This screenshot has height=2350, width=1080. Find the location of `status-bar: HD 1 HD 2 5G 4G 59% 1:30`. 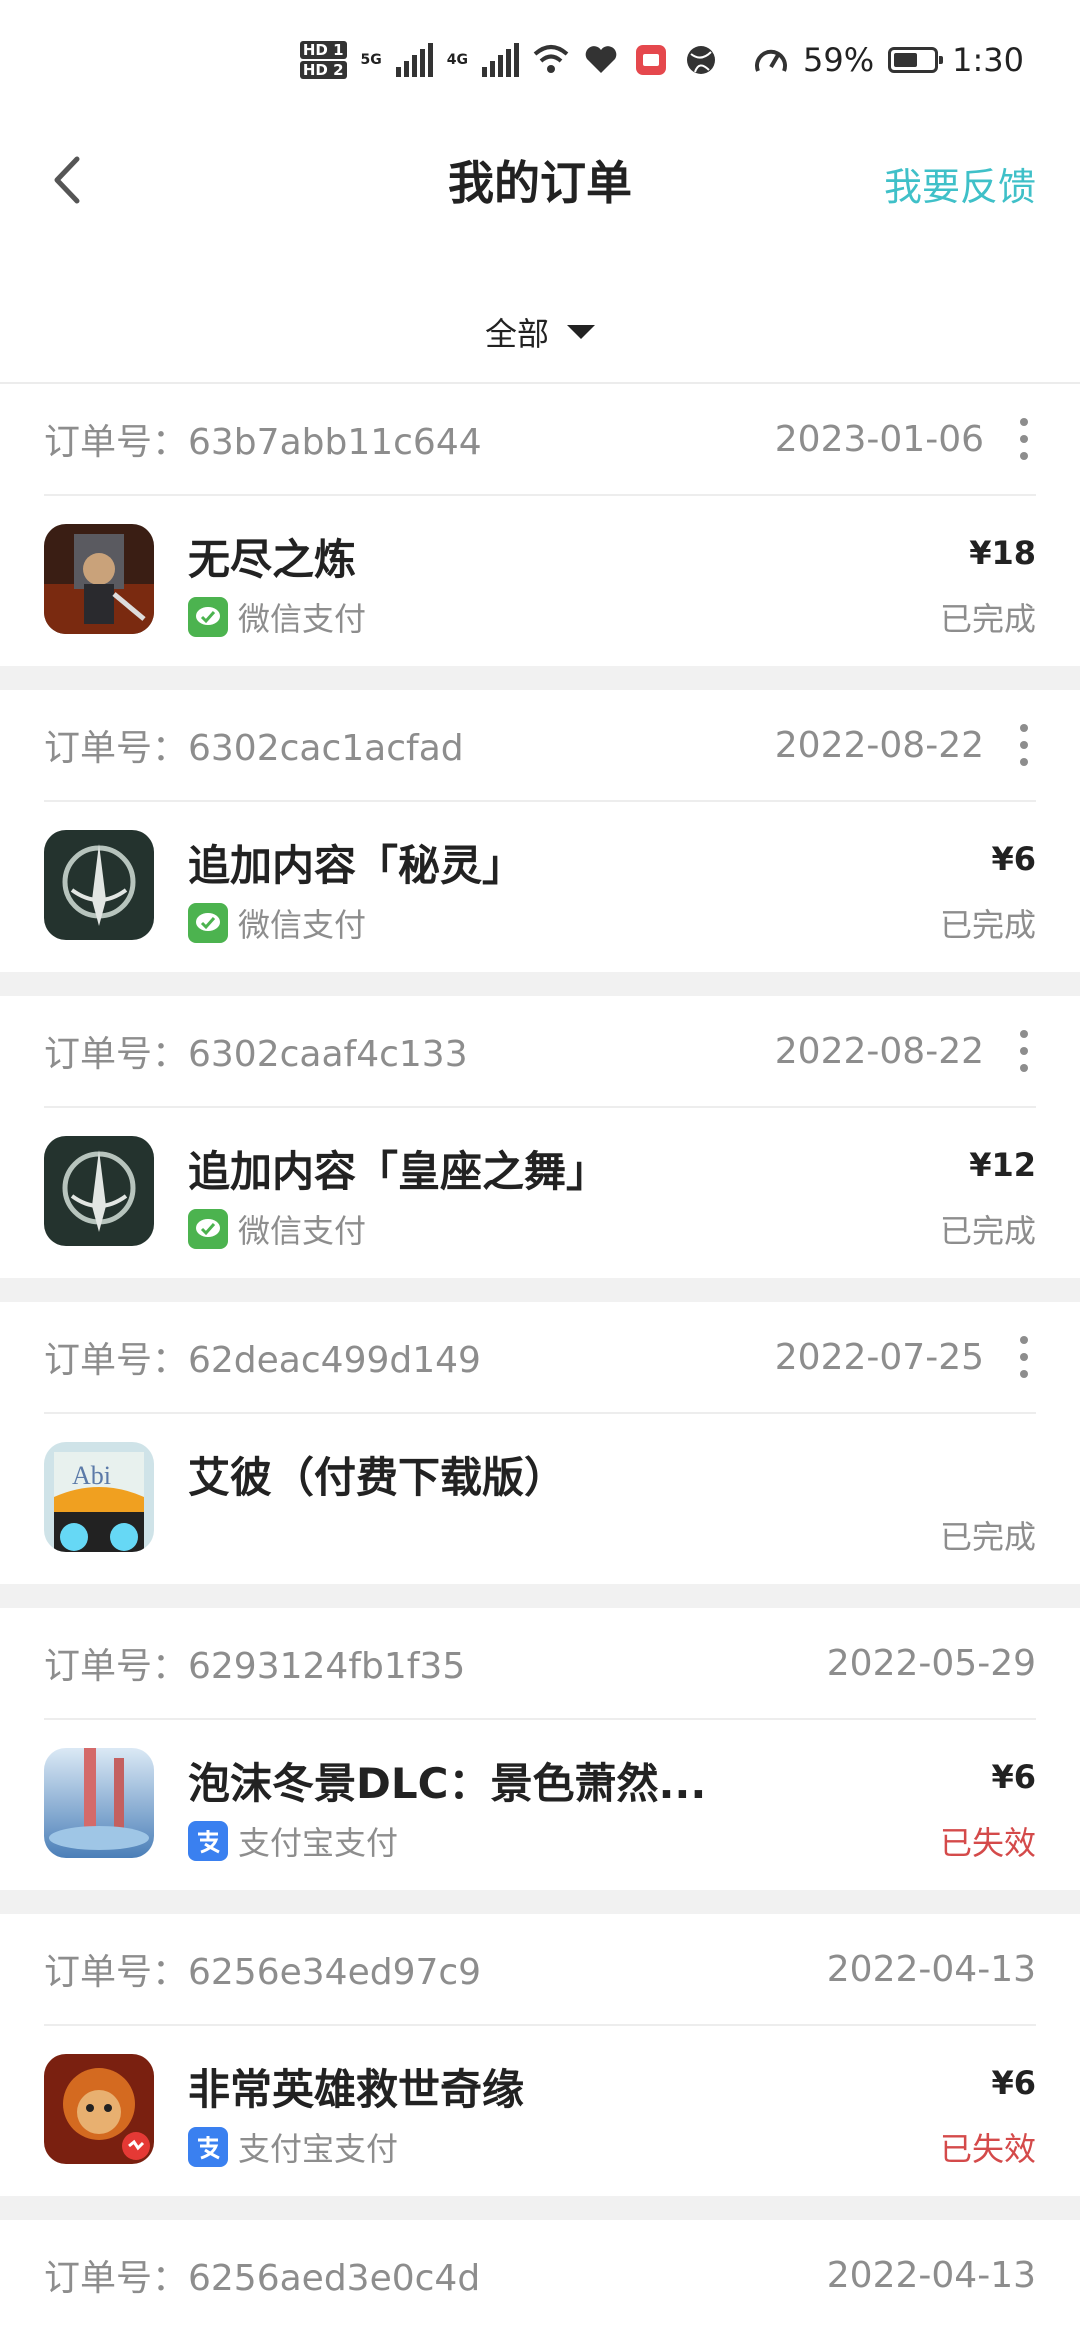

status-bar: HD 1 HD 2 5G 4G 59% 1:30 is located at coordinates (540, 60).